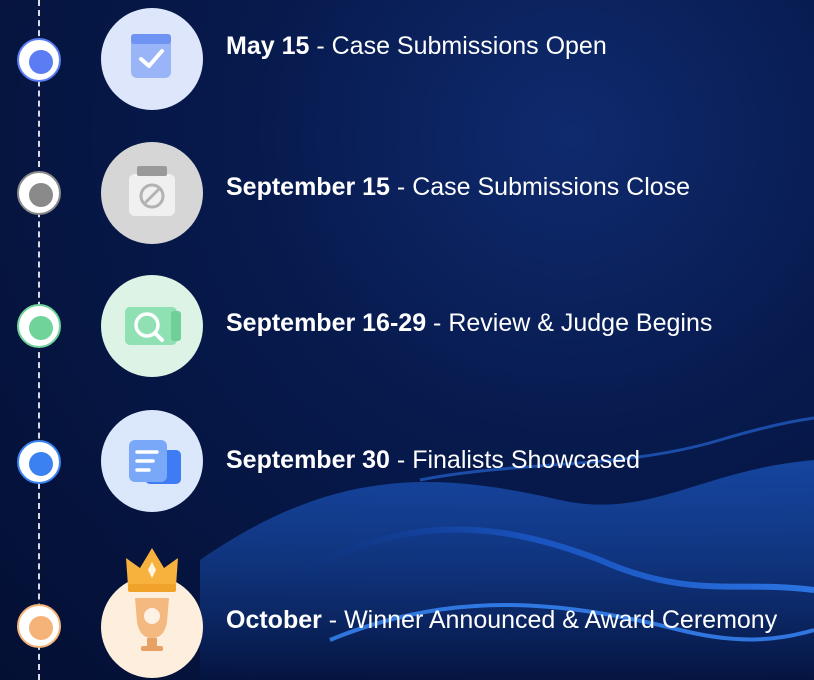 The height and width of the screenshot is (680, 814). What do you see at coordinates (580, 323) in the screenshot?
I see `milestone-description: Review & Judge Begins` at bounding box center [580, 323].